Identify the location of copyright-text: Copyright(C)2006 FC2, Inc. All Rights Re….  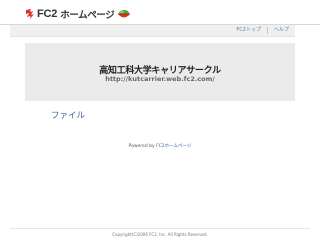
(160, 234).